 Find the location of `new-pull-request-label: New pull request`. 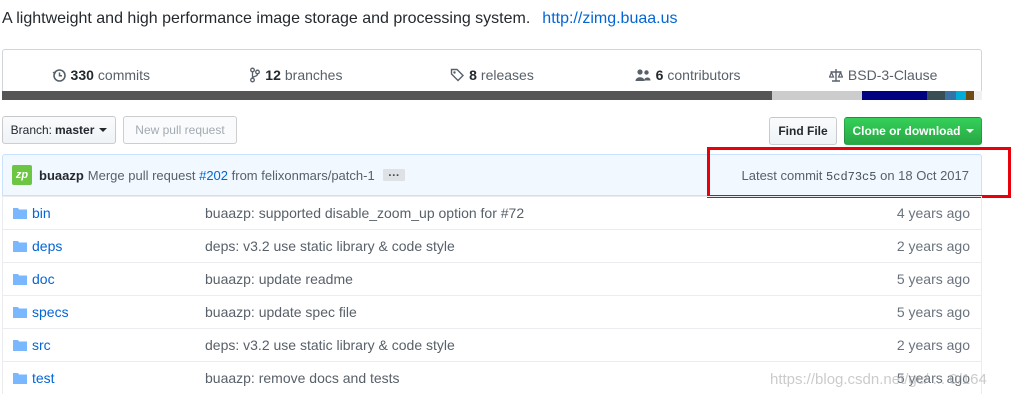

new-pull-request-label: New pull request is located at coordinates (180, 130).